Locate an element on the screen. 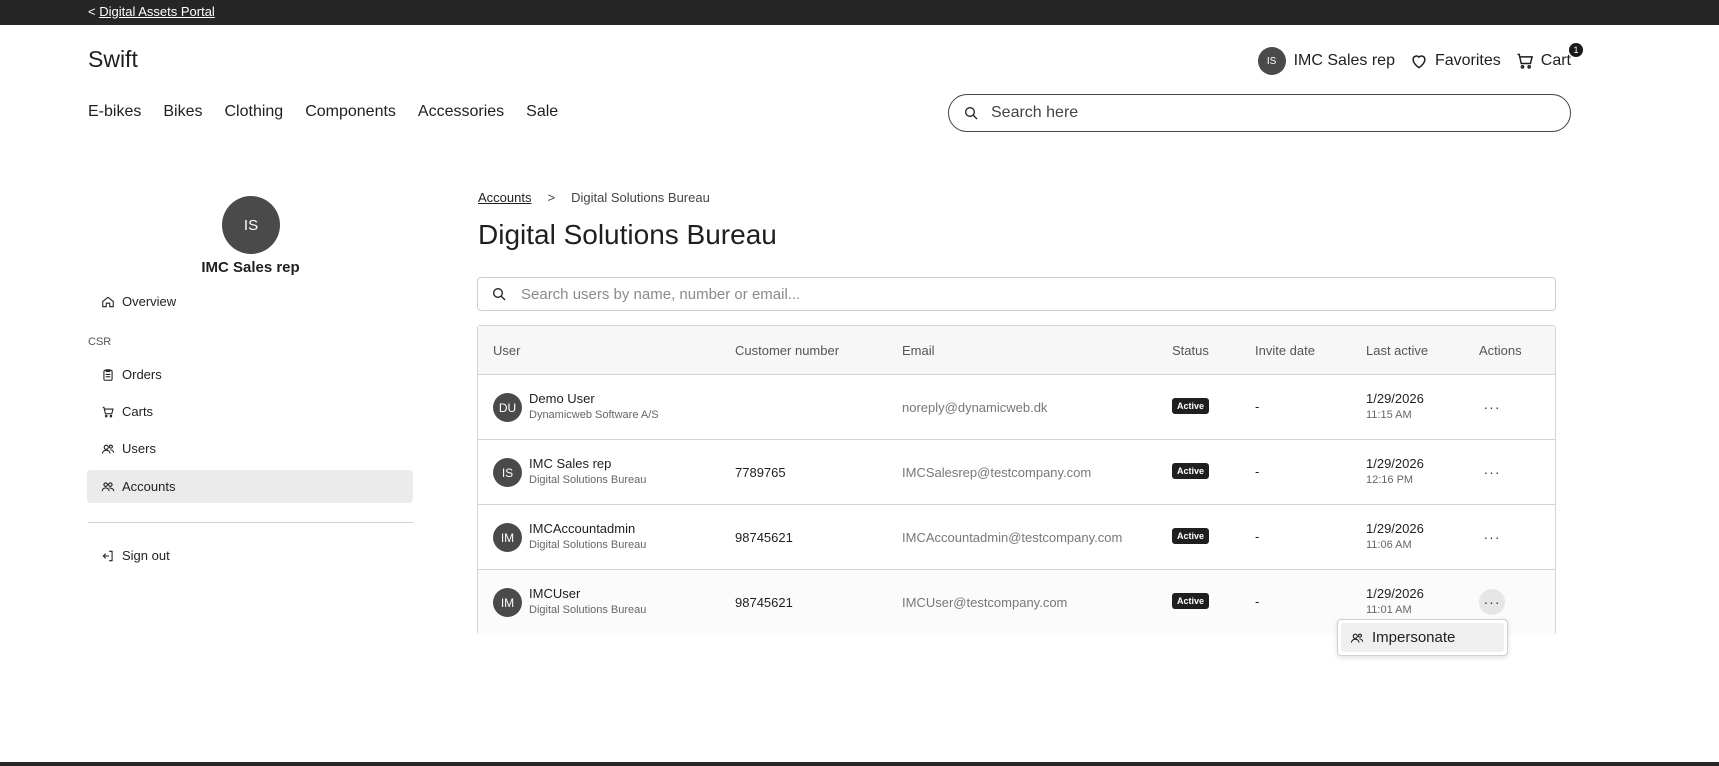  top-bar: < Digital Assets Portal is located at coordinates (859, 12).